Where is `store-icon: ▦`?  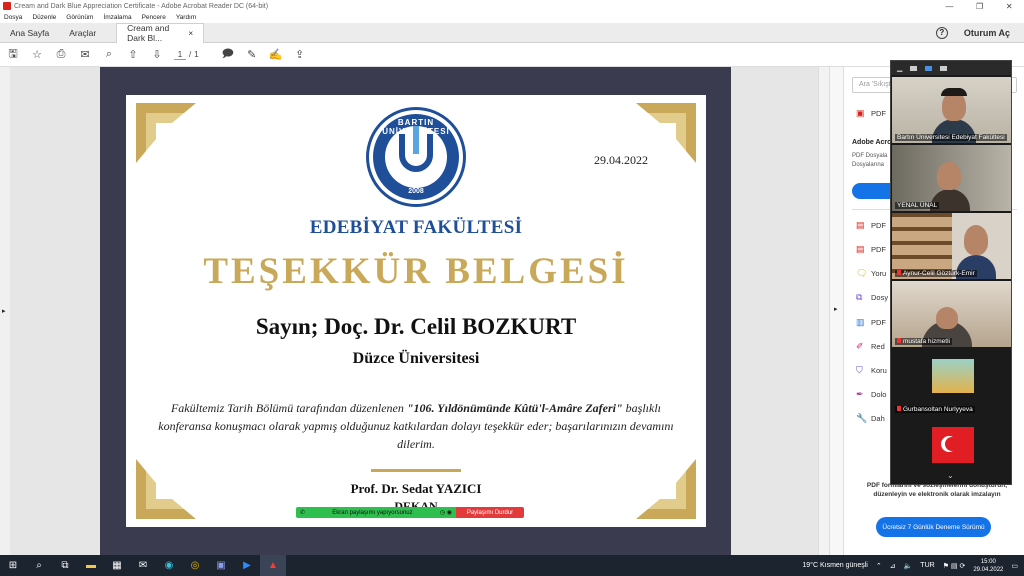 store-icon: ▦ is located at coordinates (117, 565).